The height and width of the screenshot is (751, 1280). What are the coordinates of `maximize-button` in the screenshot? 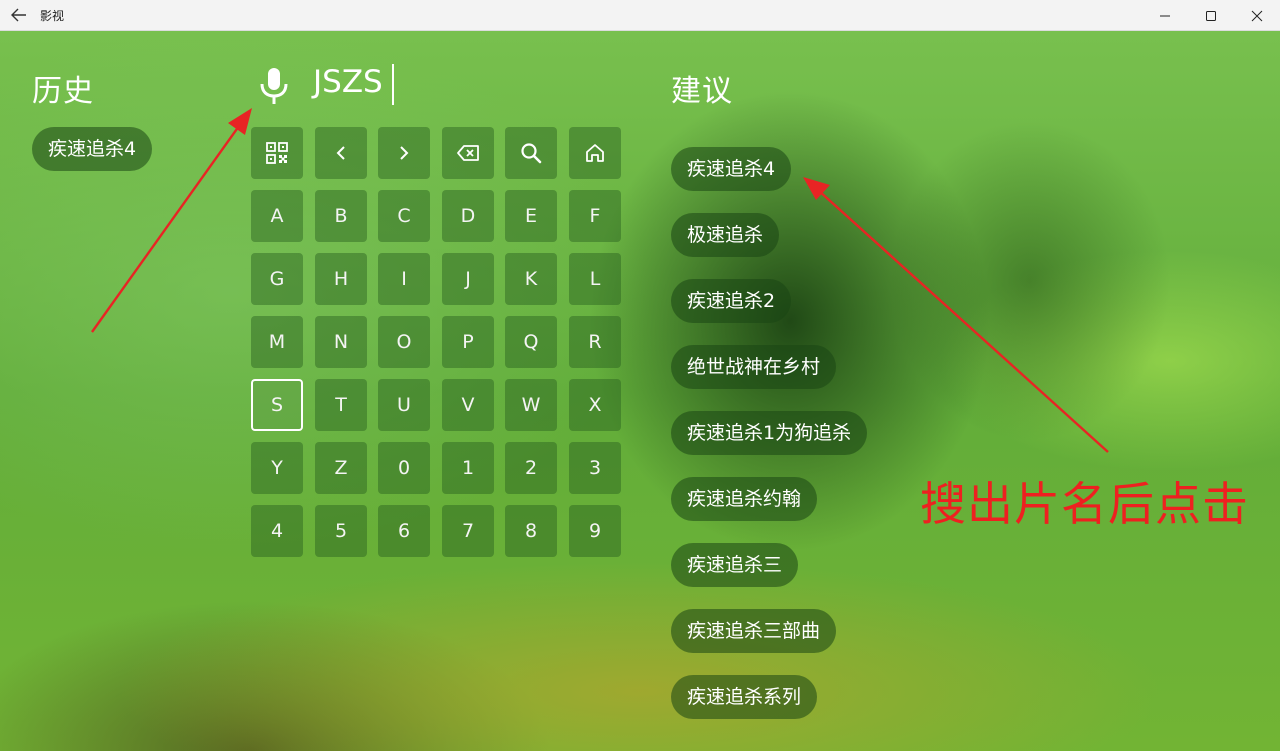 It's located at (1211, 15).